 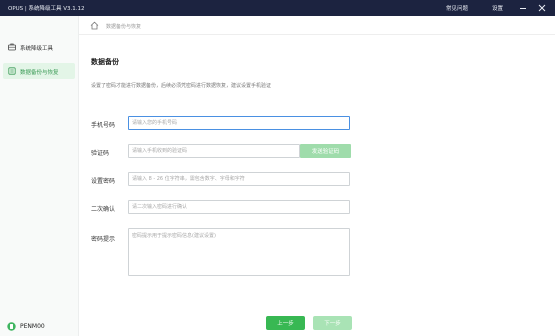 I want to click on password-hint-textarea, so click(x=239, y=252).